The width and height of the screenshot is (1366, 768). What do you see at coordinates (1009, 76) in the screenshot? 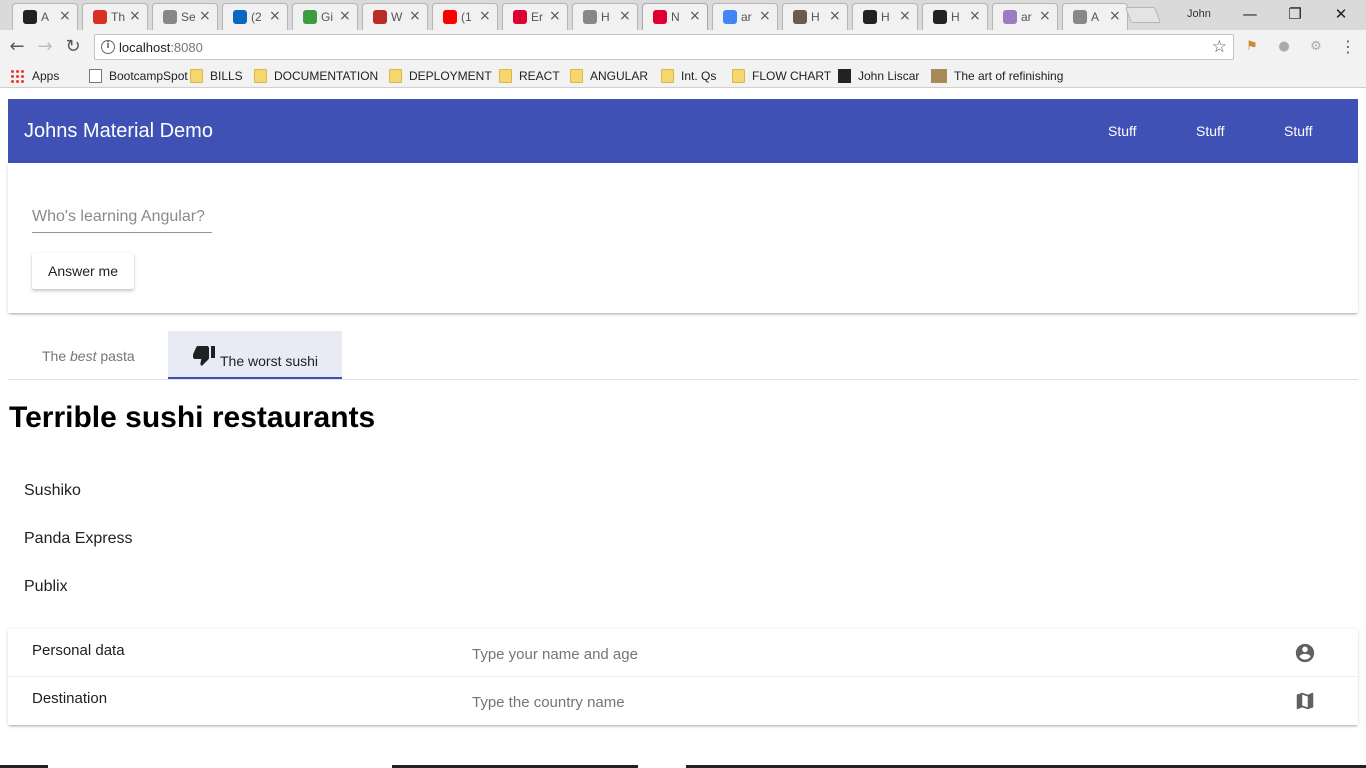
I see `bookmark-label: The art of refinishing` at bounding box center [1009, 76].